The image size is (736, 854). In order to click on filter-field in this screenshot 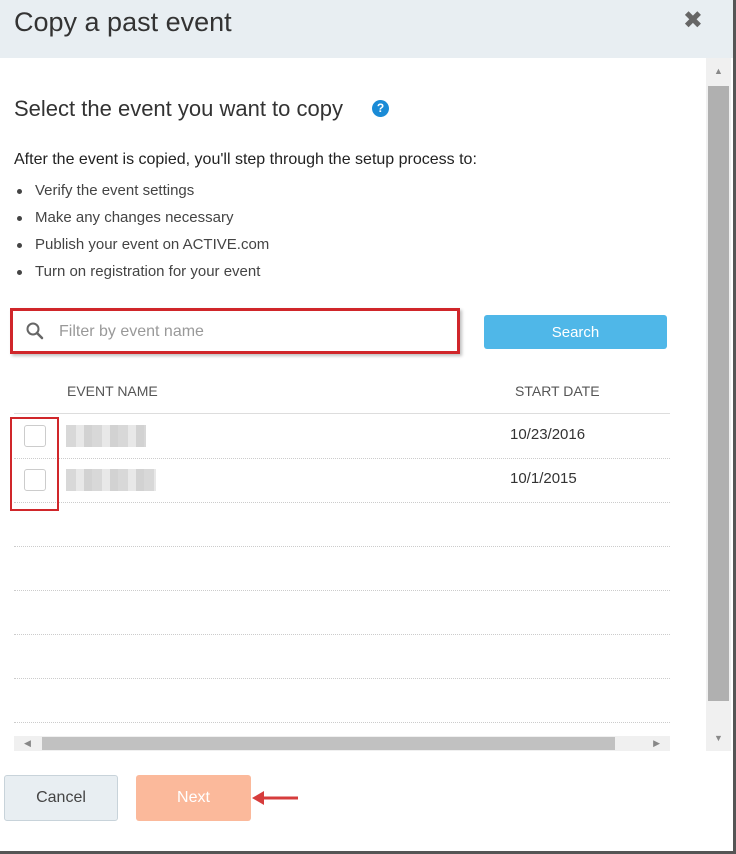, I will do `click(235, 331)`.